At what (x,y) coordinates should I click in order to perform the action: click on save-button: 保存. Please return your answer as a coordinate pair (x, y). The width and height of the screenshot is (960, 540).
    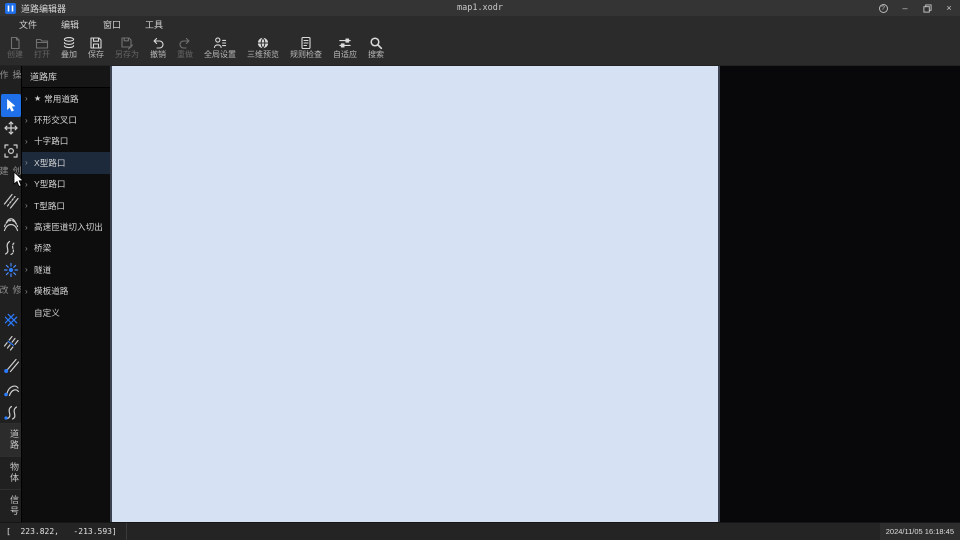
    Looking at the image, I should click on (96, 48).